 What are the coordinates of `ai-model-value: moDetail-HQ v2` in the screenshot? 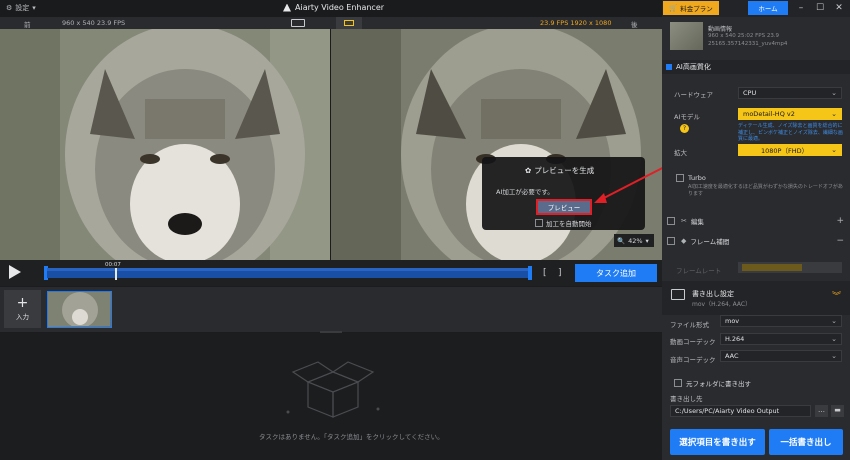 It's located at (769, 114).